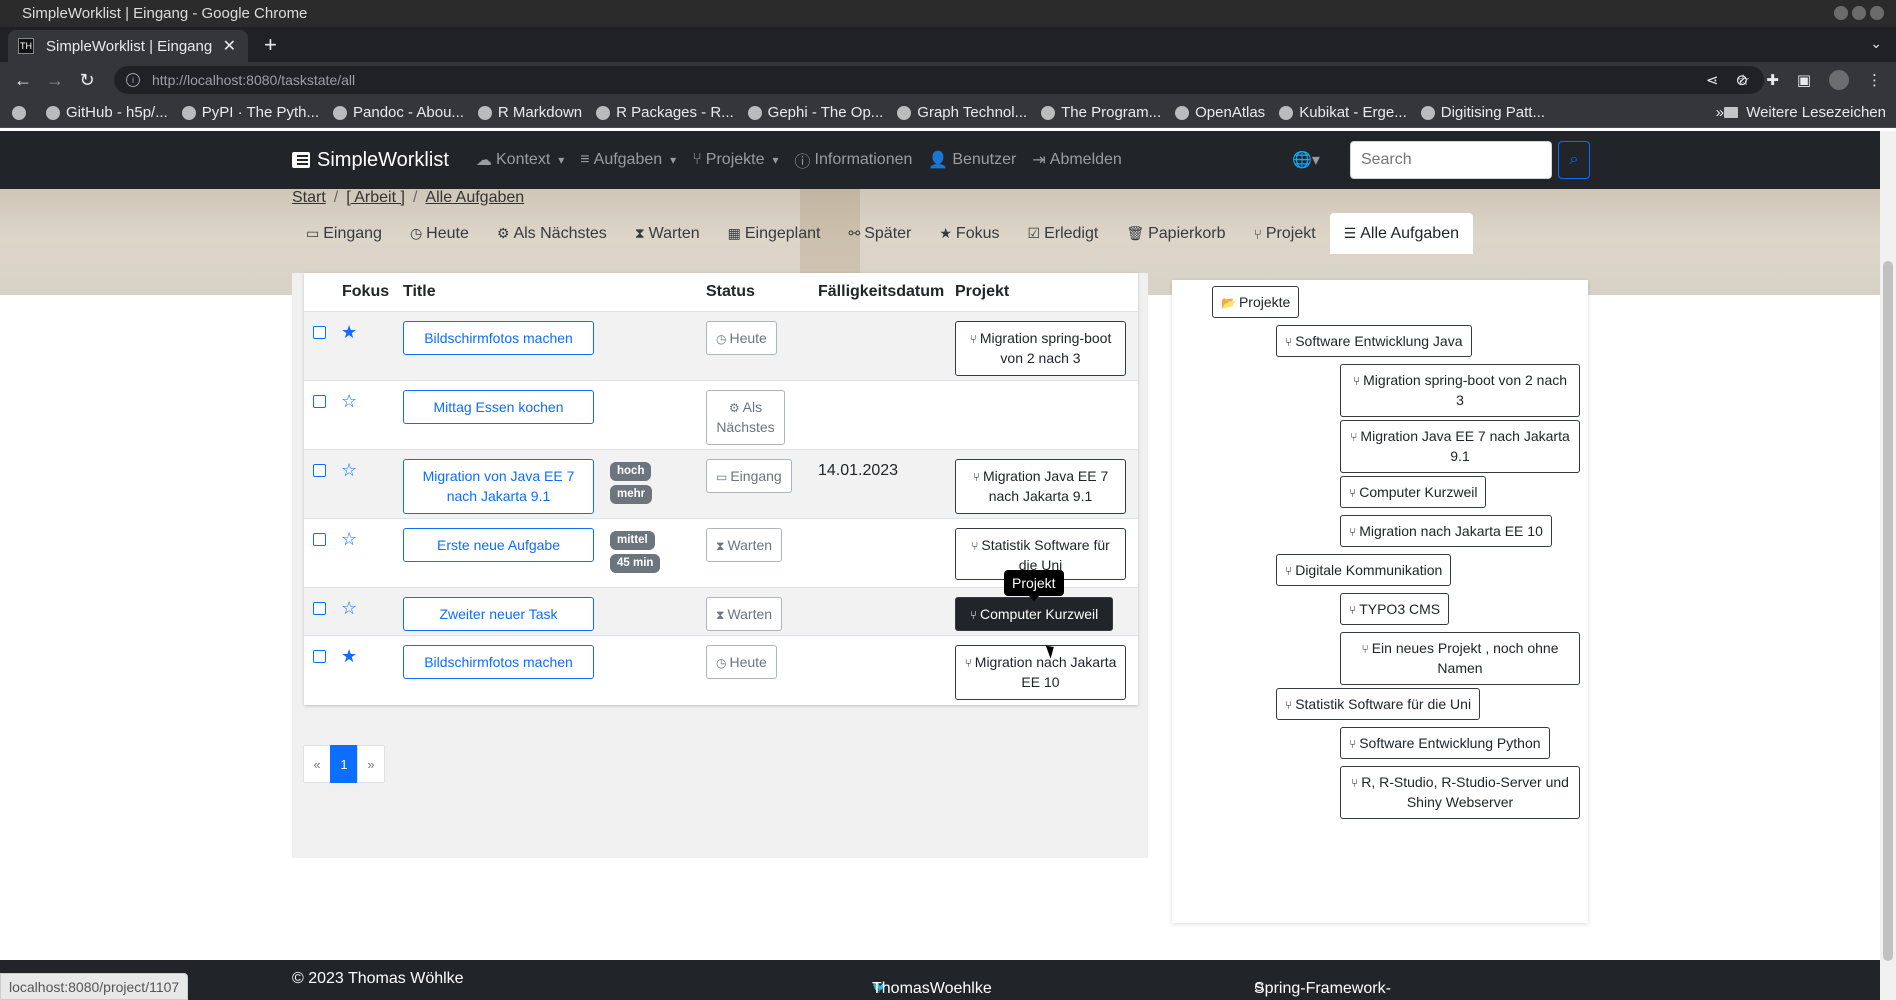  Describe the element at coordinates (1460, 390) in the screenshot. I see `tree-node: ⑂ Migration spring-boot von 2 nach 3` at that location.